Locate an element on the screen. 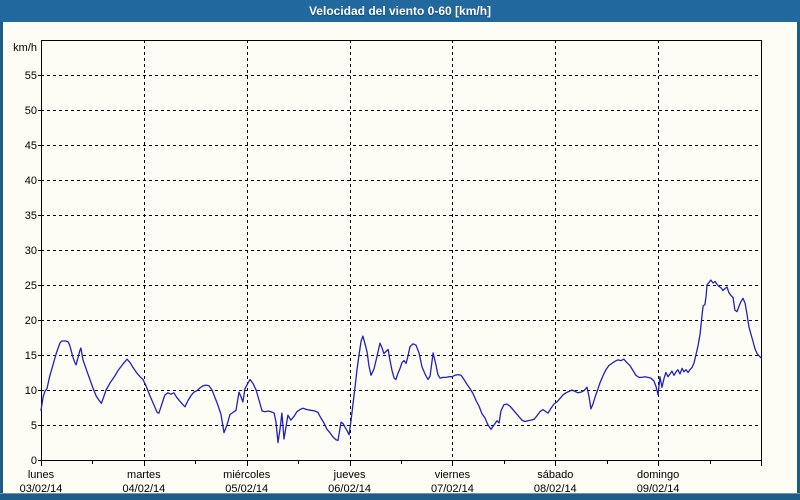 The height and width of the screenshot is (500, 800). window-border-left is located at coordinates (1, 261).